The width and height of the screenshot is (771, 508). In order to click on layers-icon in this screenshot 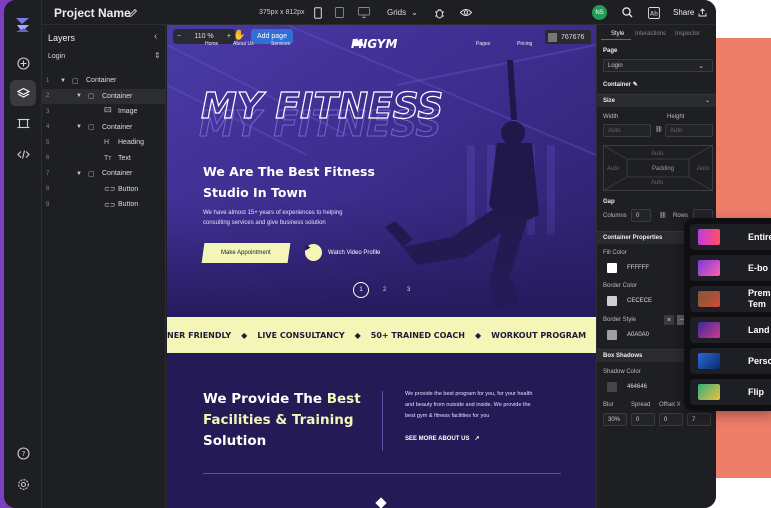, I will do `click(23, 93)`.